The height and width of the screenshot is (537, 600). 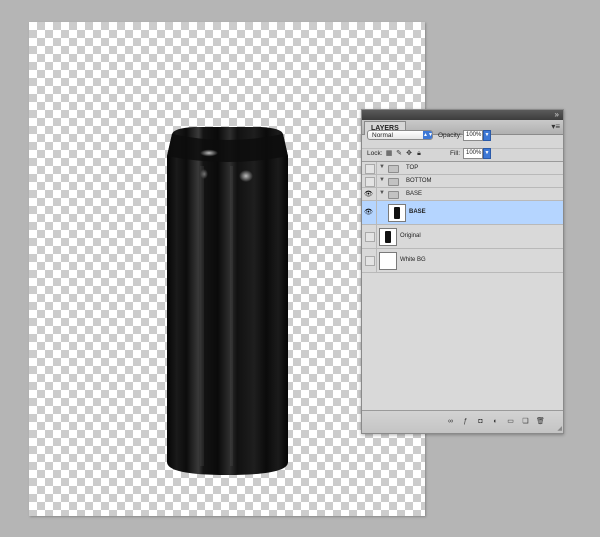 I want to click on opacity-input: 100%, so click(x=473, y=135).